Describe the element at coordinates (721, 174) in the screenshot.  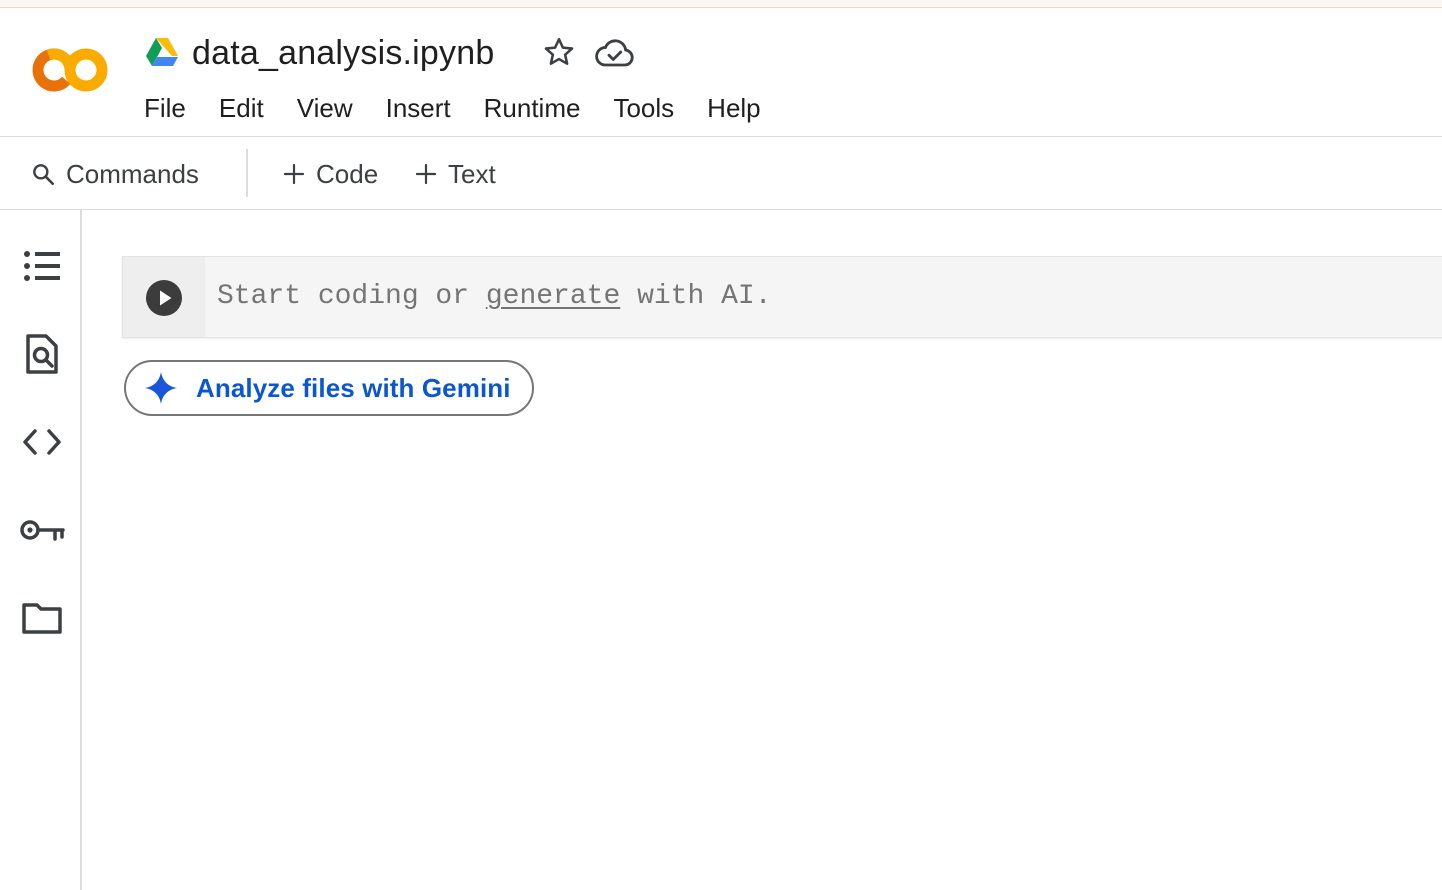
I see `notebook-toolbar: Commands Code Text` at that location.